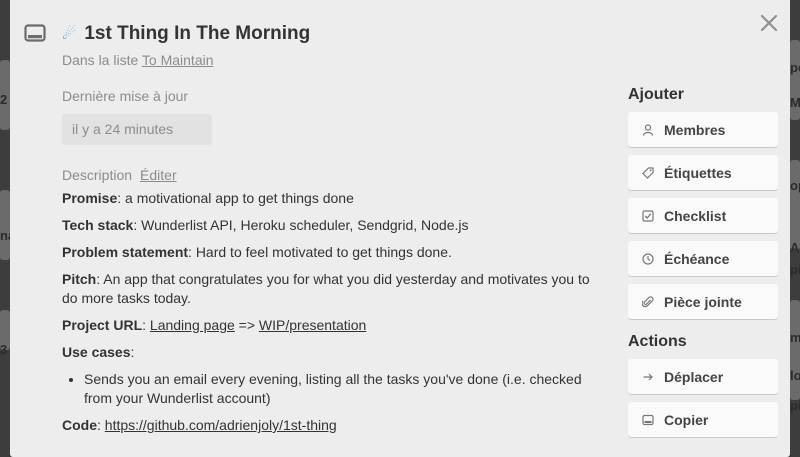  Describe the element at coordinates (90, 198) in the screenshot. I see `promise-label: Promise` at that location.